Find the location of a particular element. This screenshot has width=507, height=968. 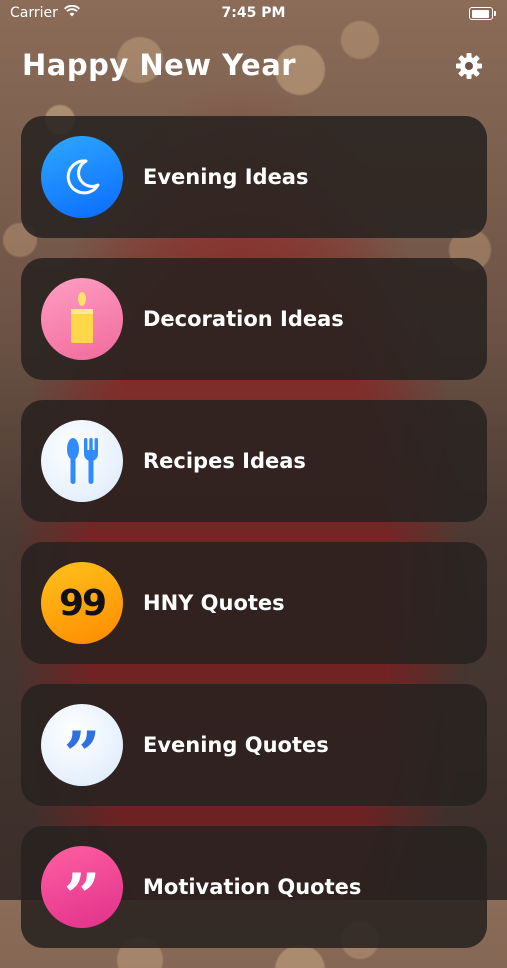

menu-item-motivation-quotes: ” Motivation Quotes is located at coordinates (254, 887).